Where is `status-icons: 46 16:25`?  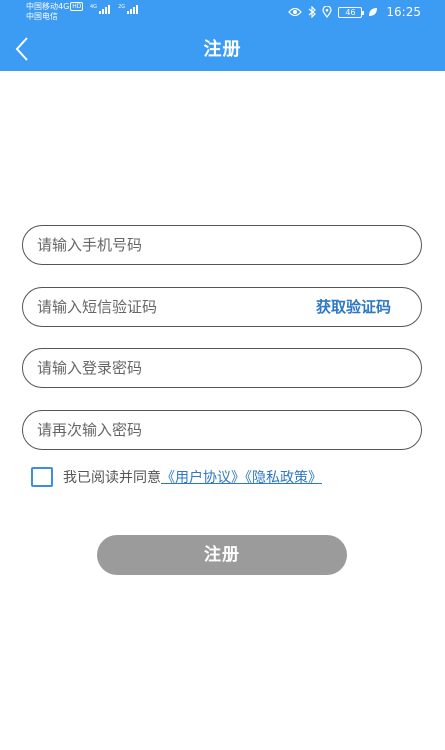
status-icons: 46 16:25 is located at coordinates (354, 12).